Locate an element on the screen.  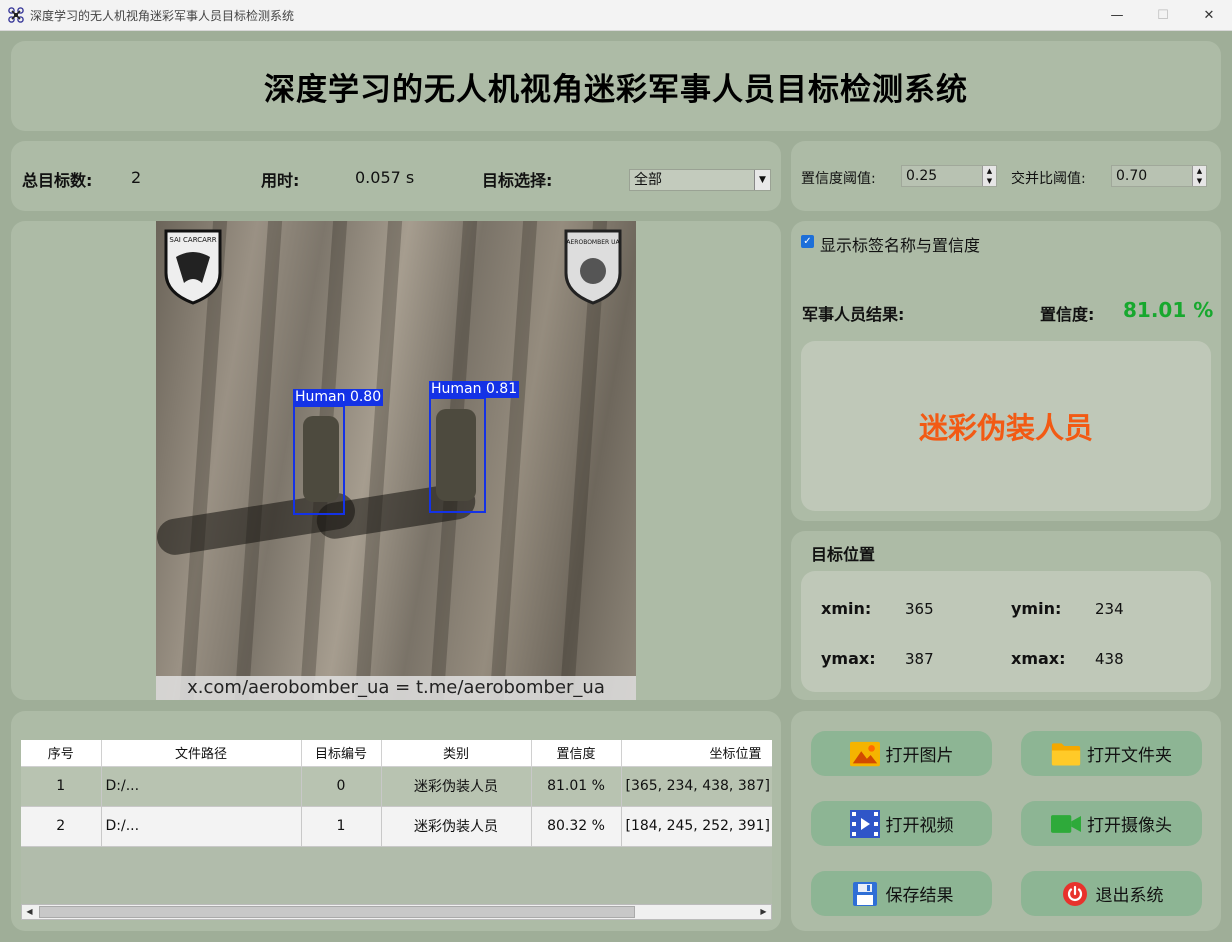
target-select-value: 全部 is located at coordinates (648, 180).